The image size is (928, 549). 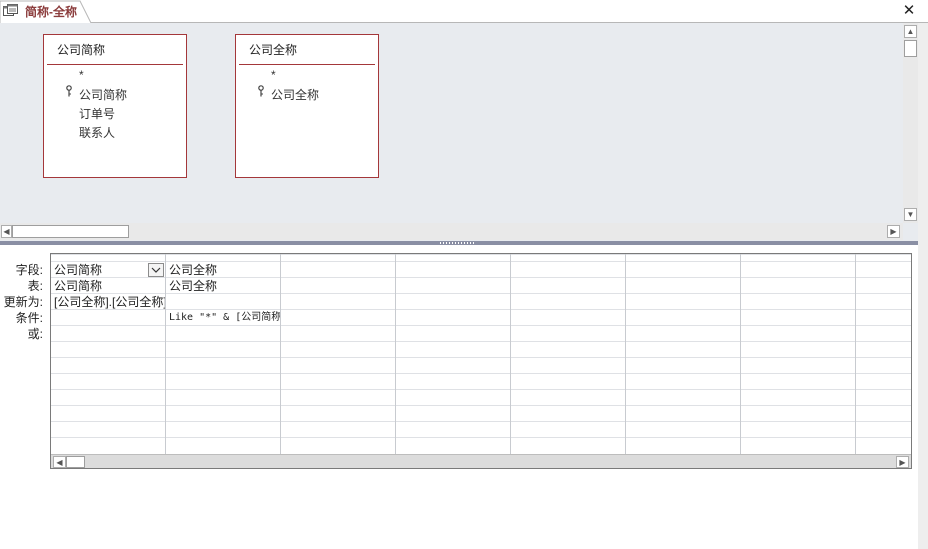 What do you see at coordinates (99, 270) in the screenshot?
I see `grid-cell-field: 公司简称` at bounding box center [99, 270].